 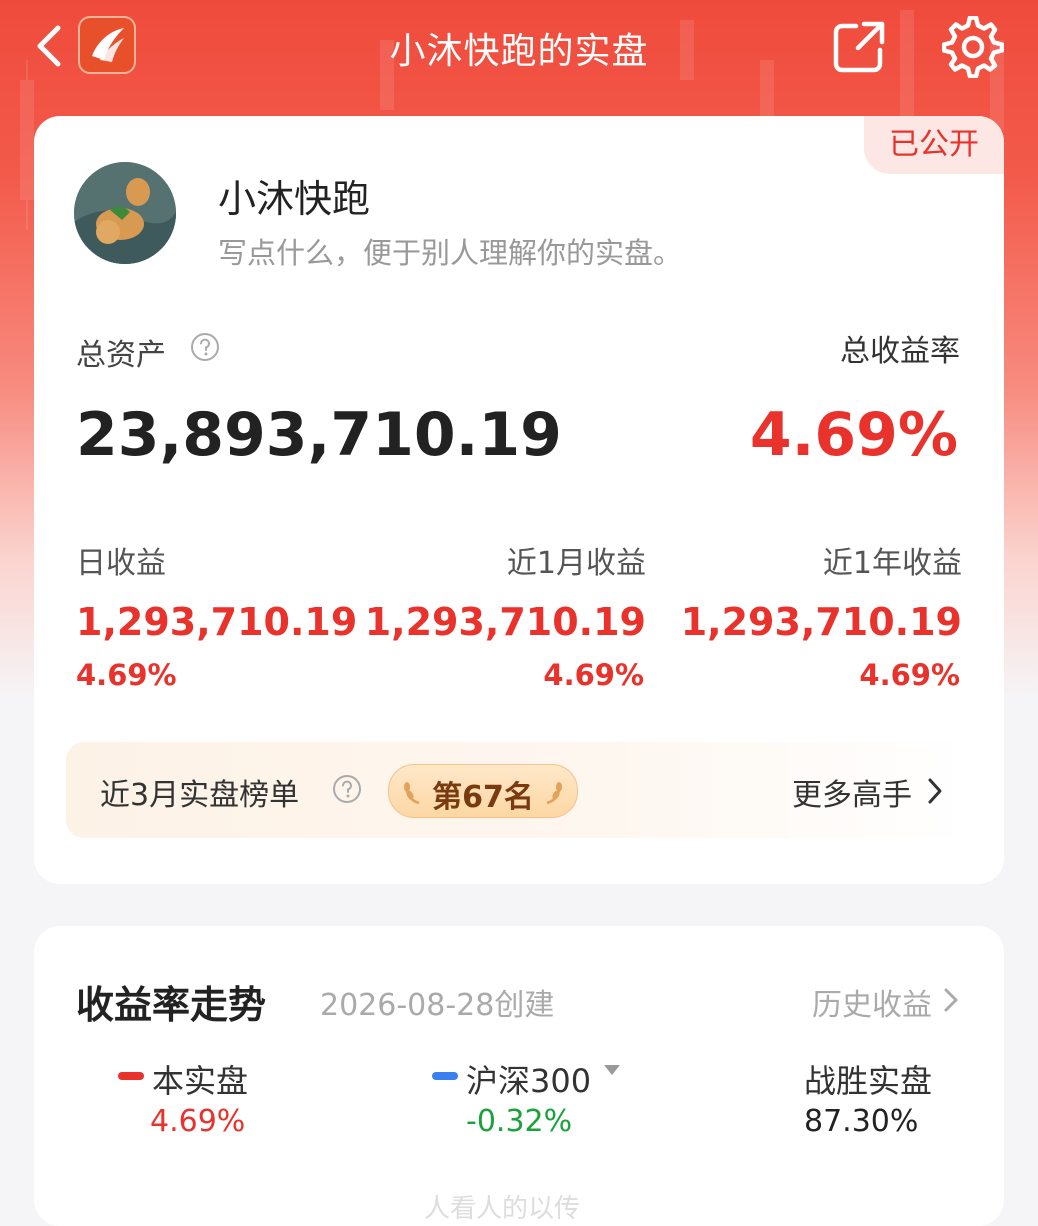 I want to click on dropdown-caret-icon, so click(x=612, y=1070).